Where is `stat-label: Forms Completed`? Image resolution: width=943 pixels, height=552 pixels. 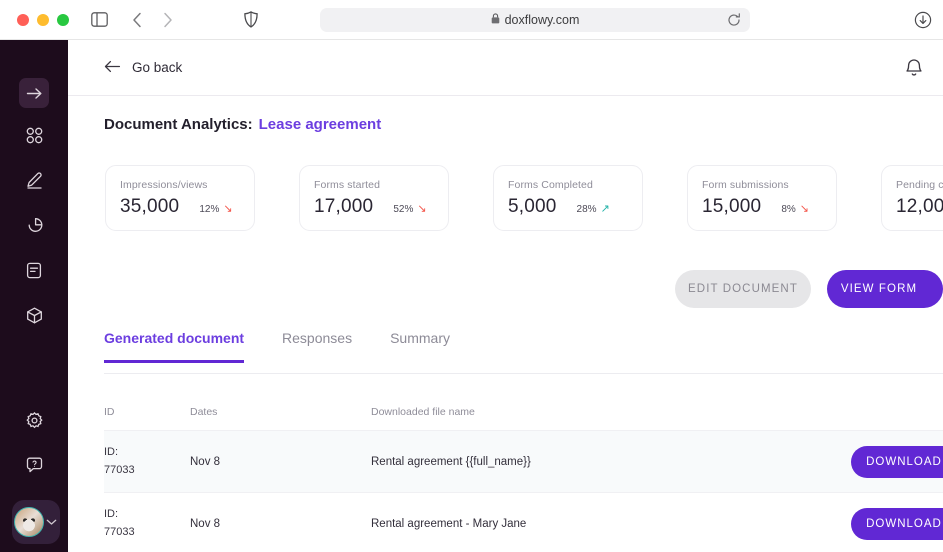
stat-label: Forms Completed is located at coordinates (550, 185).